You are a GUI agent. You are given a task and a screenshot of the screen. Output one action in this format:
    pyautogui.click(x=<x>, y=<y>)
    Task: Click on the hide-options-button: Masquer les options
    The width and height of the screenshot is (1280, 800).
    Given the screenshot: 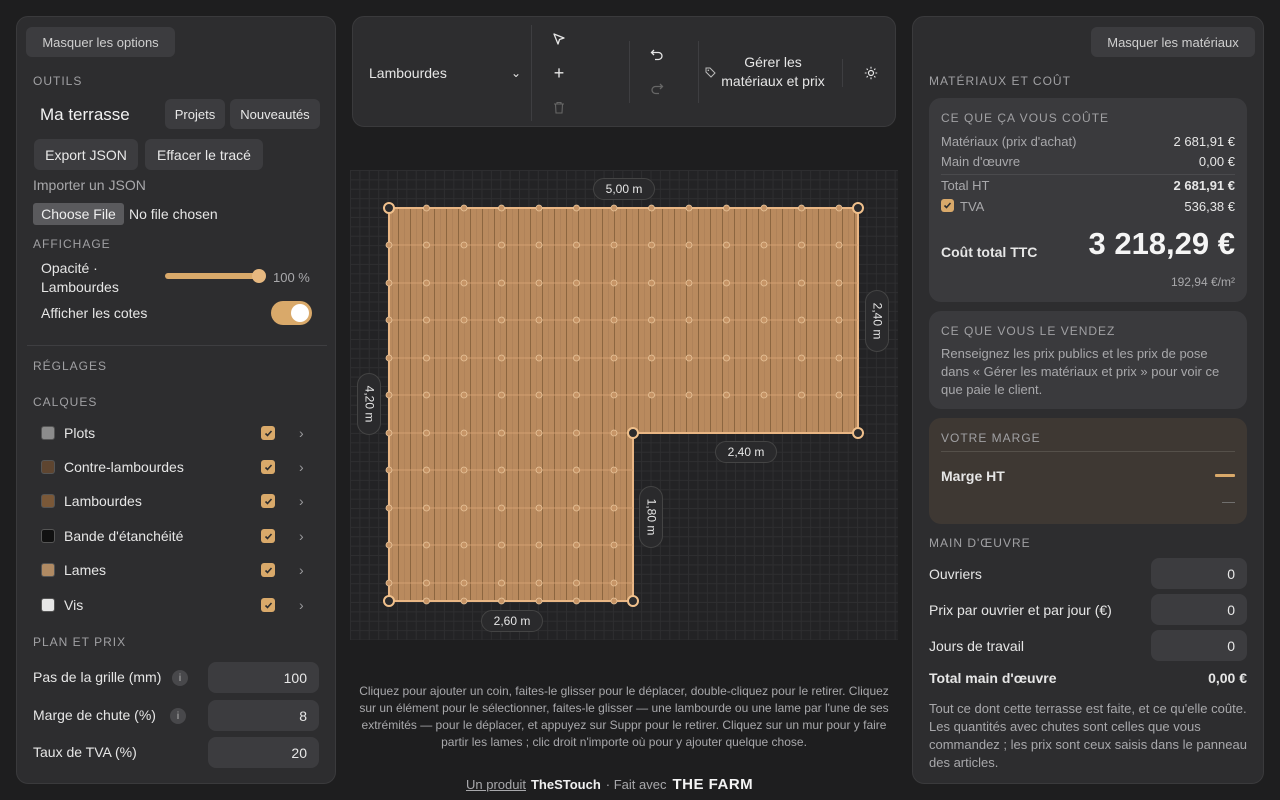 What is the action you would take?
    pyautogui.click(x=100, y=42)
    